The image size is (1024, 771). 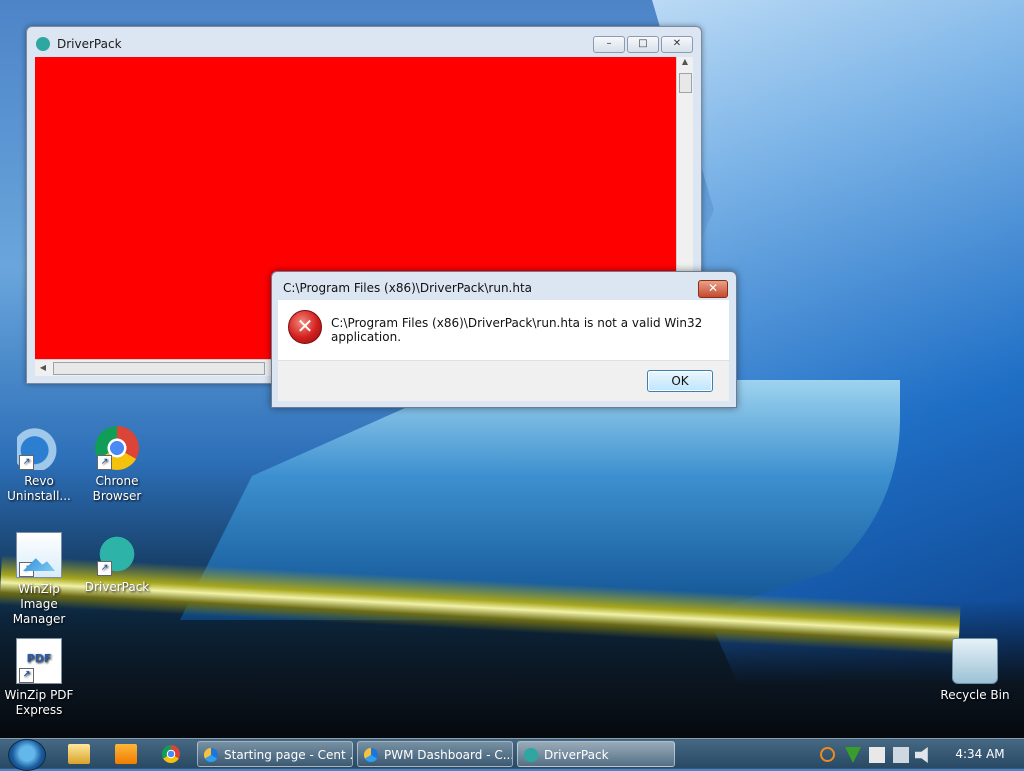 I want to click on chrome-icon, so click(x=171, y=754).